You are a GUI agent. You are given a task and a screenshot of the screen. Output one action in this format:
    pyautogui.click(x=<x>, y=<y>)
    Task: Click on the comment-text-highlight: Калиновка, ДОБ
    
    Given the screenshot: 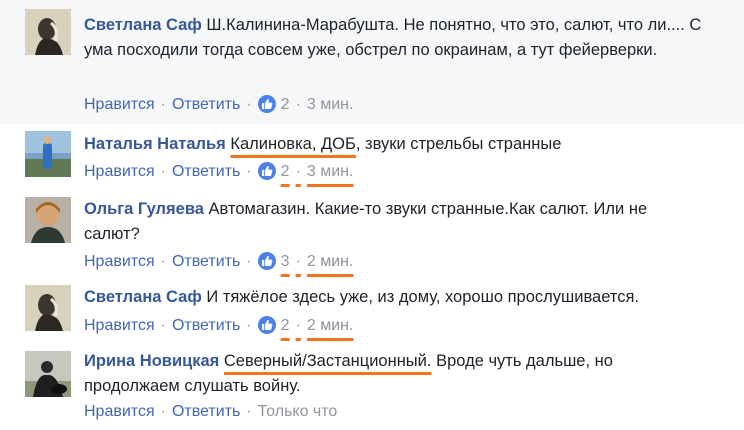 What is the action you would take?
    pyautogui.click(x=293, y=144)
    